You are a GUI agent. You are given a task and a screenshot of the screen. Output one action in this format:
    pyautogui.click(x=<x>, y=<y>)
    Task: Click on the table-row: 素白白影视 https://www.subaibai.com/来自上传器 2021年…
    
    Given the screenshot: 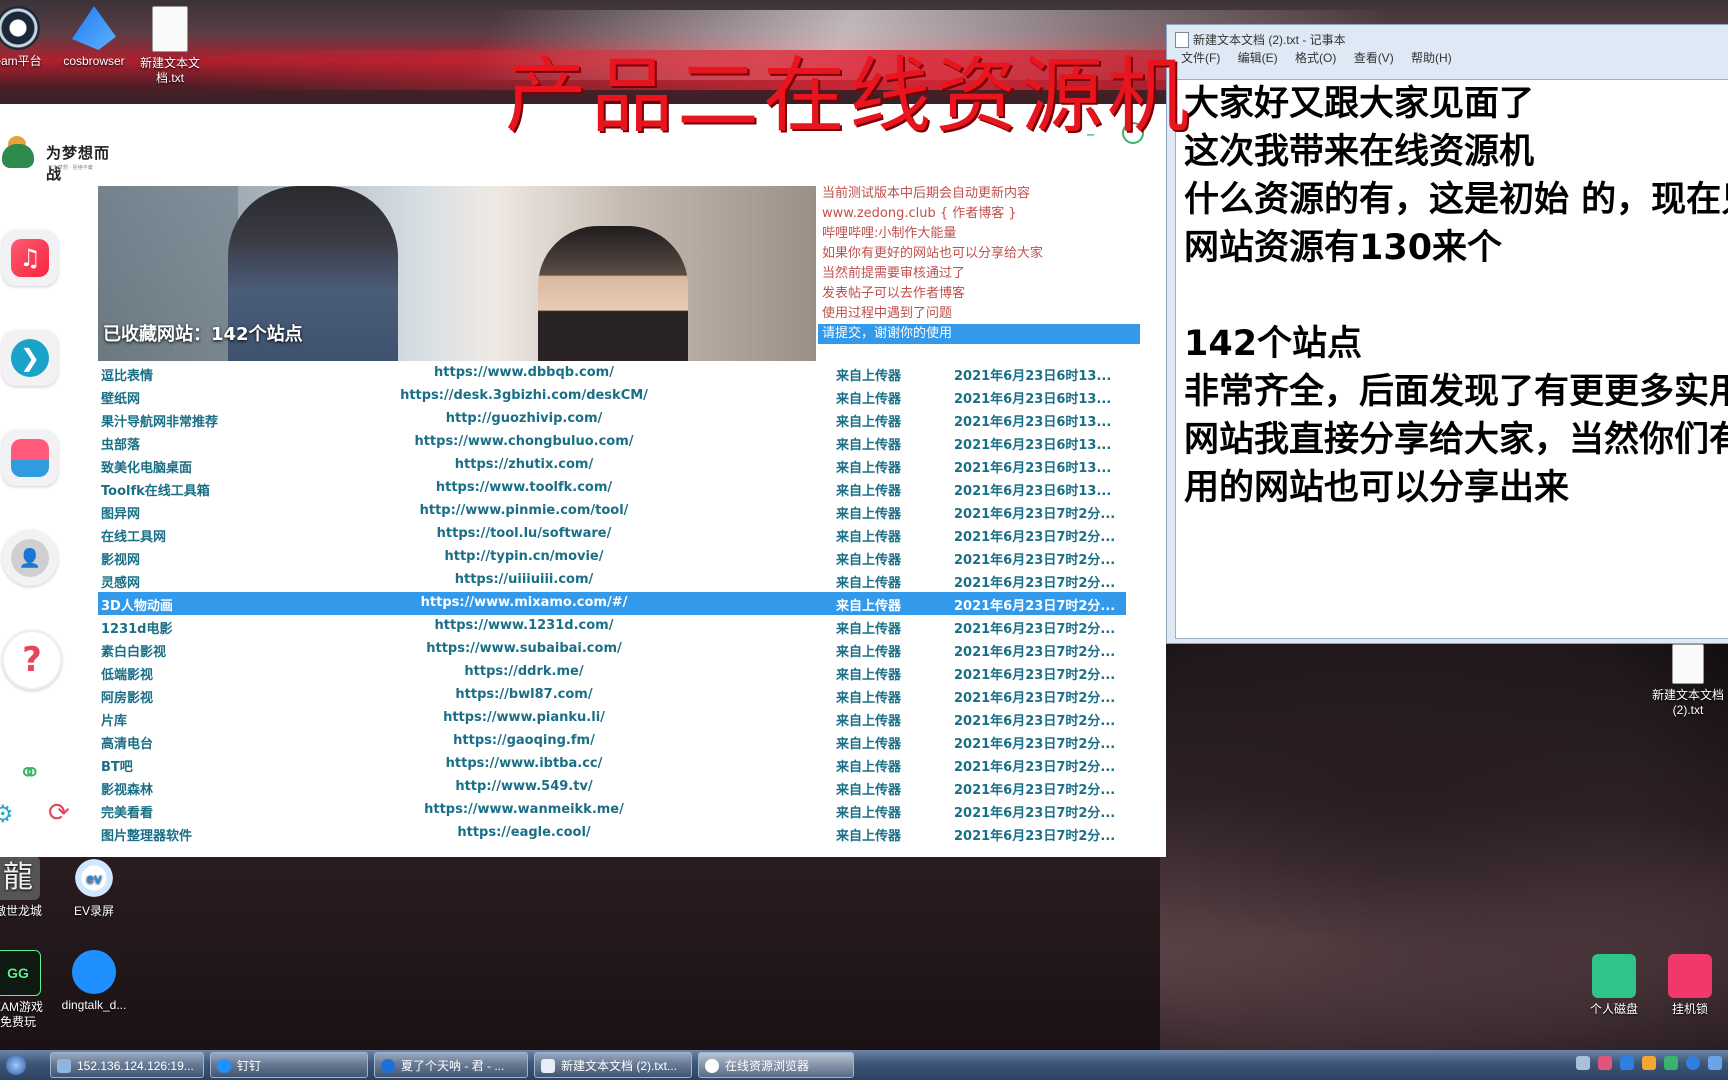 What is the action you would take?
    pyautogui.click(x=613, y=649)
    